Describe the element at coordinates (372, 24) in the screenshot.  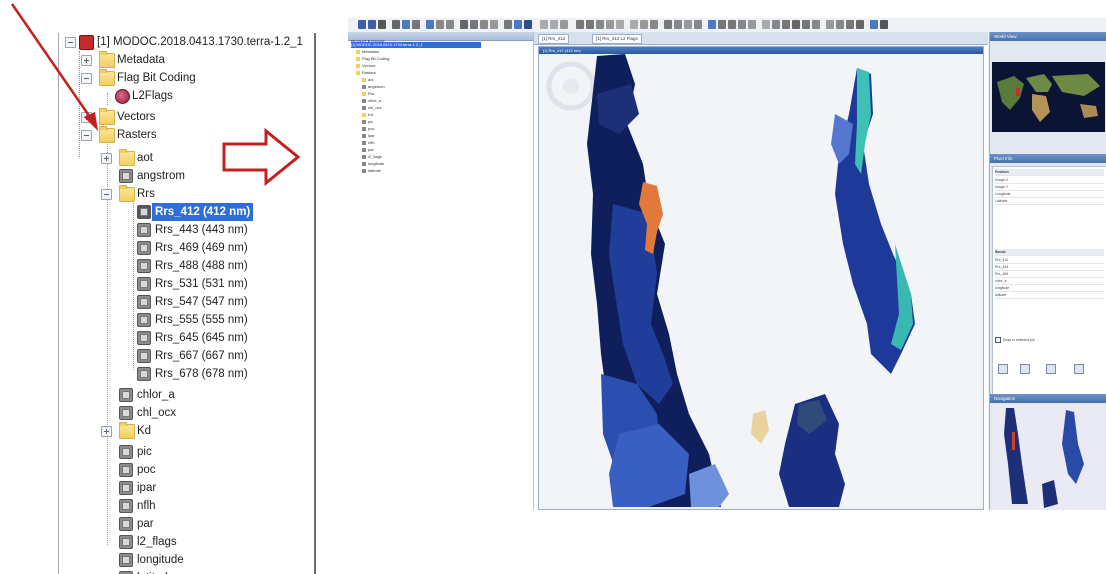
I see `toolbar-save-icon` at that location.